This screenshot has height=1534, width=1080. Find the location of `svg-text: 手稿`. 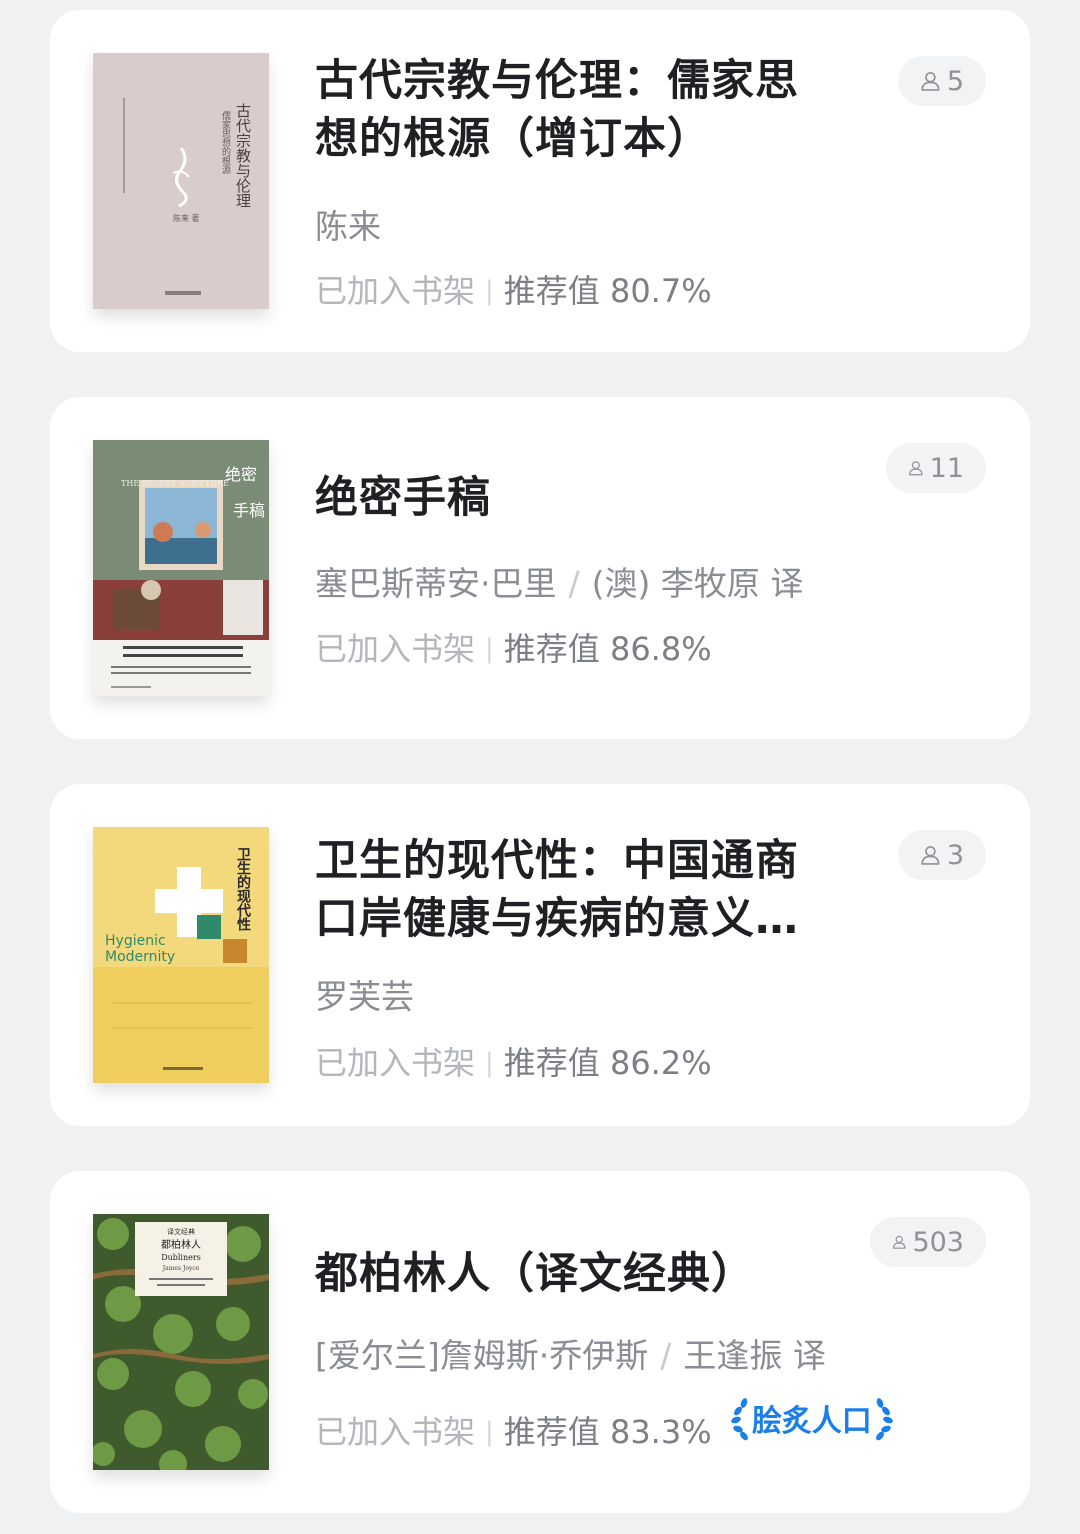

svg-text: 手稿 is located at coordinates (249, 510).